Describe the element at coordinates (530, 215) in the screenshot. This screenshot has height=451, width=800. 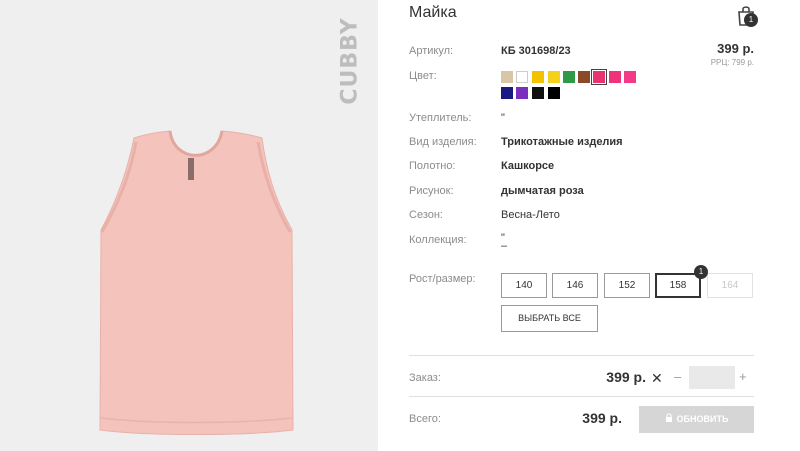
I see `season-value: Весна-Лето` at that location.